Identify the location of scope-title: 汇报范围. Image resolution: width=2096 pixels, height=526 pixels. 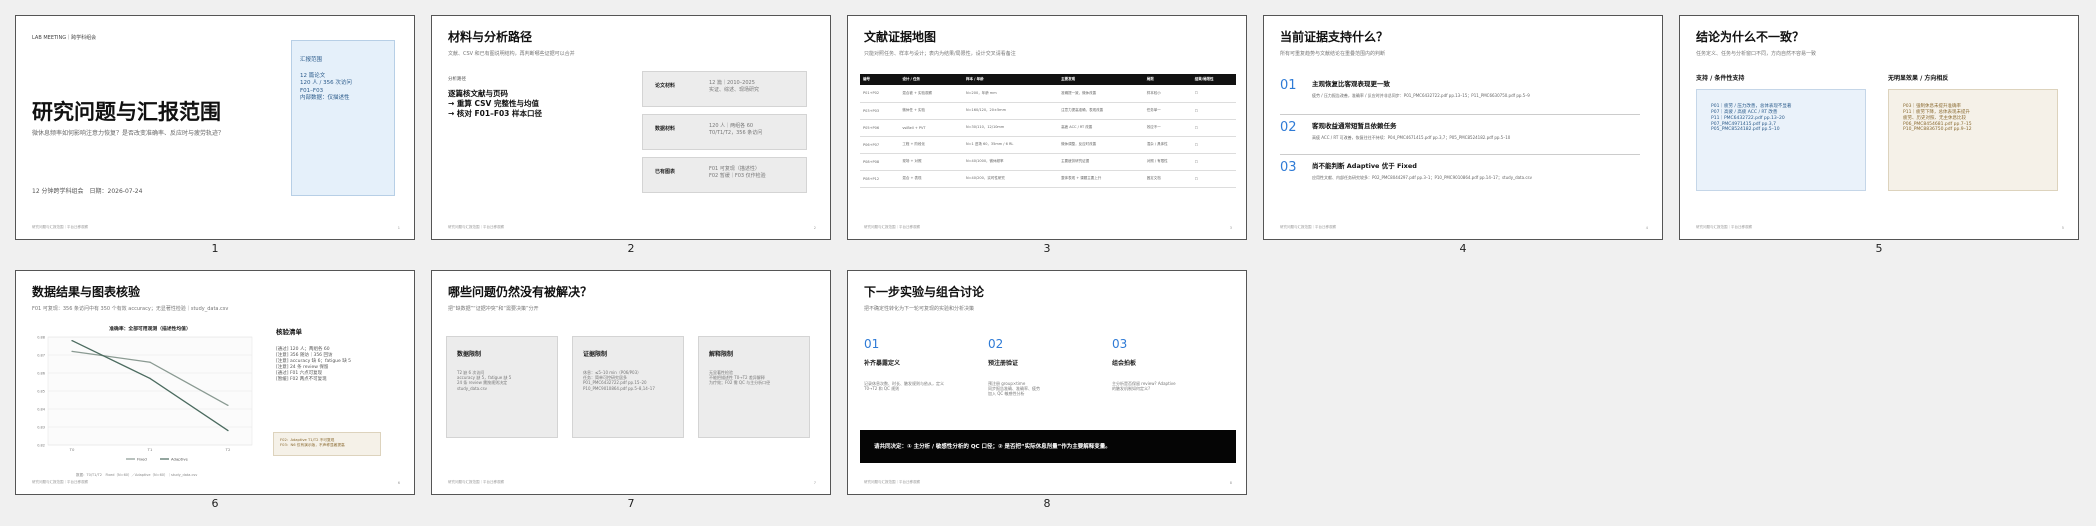
(311, 60).